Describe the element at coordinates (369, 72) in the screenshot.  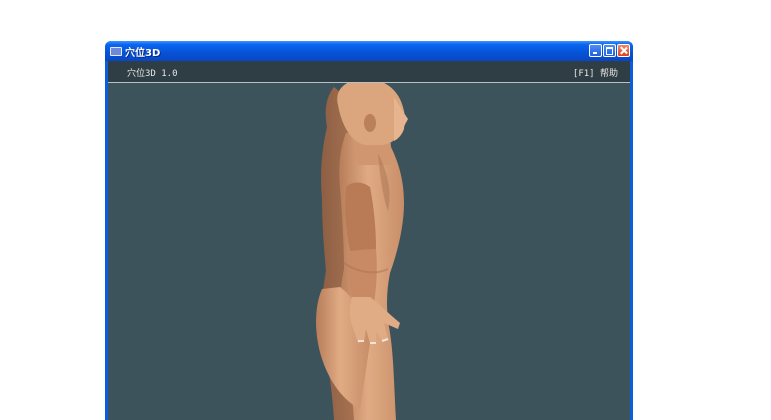
I see `info-bar: 穴位3D 1.0 [F1] 帮助` at that location.